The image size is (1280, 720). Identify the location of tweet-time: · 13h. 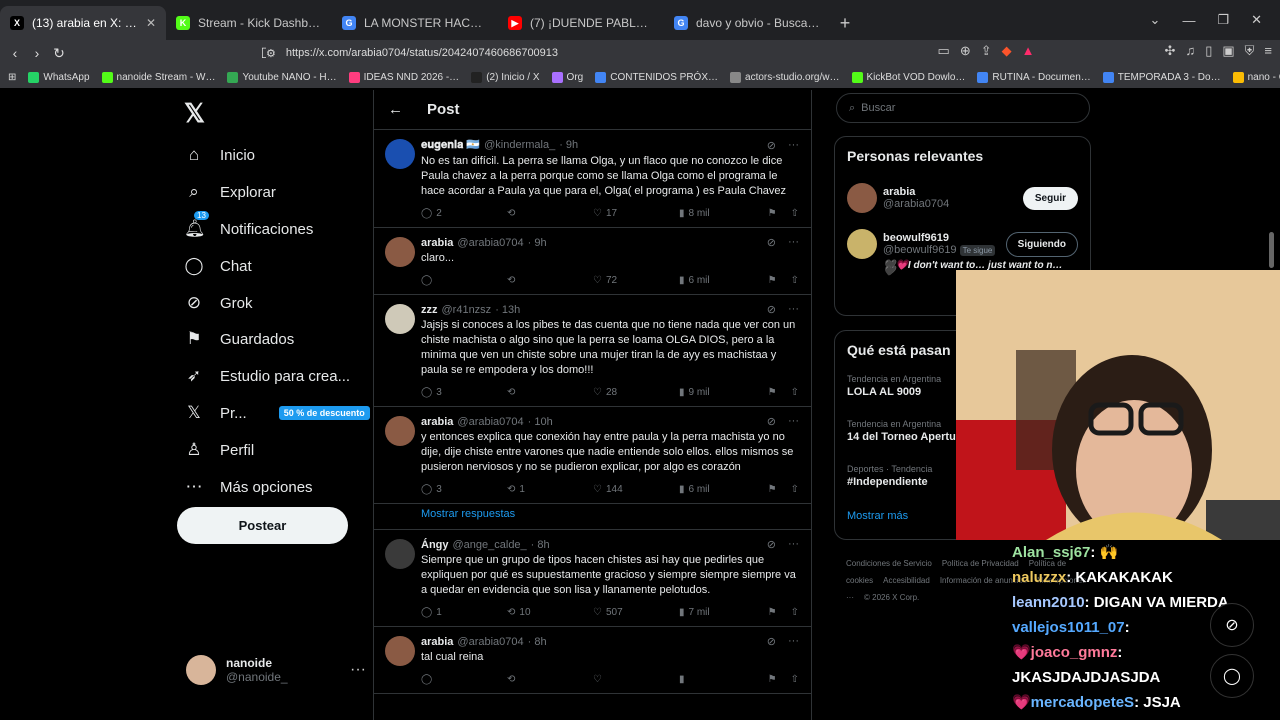
(507, 310).